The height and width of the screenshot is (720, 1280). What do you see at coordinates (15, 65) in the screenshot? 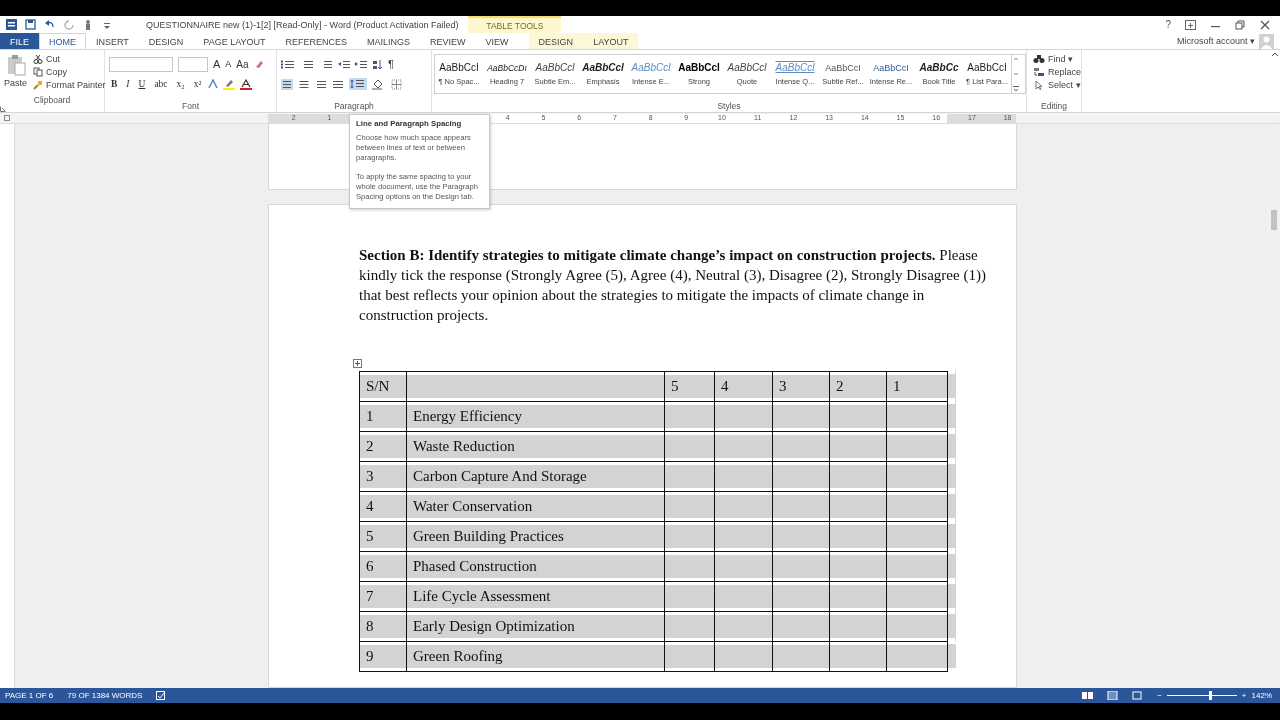
I see `paste-icon` at bounding box center [15, 65].